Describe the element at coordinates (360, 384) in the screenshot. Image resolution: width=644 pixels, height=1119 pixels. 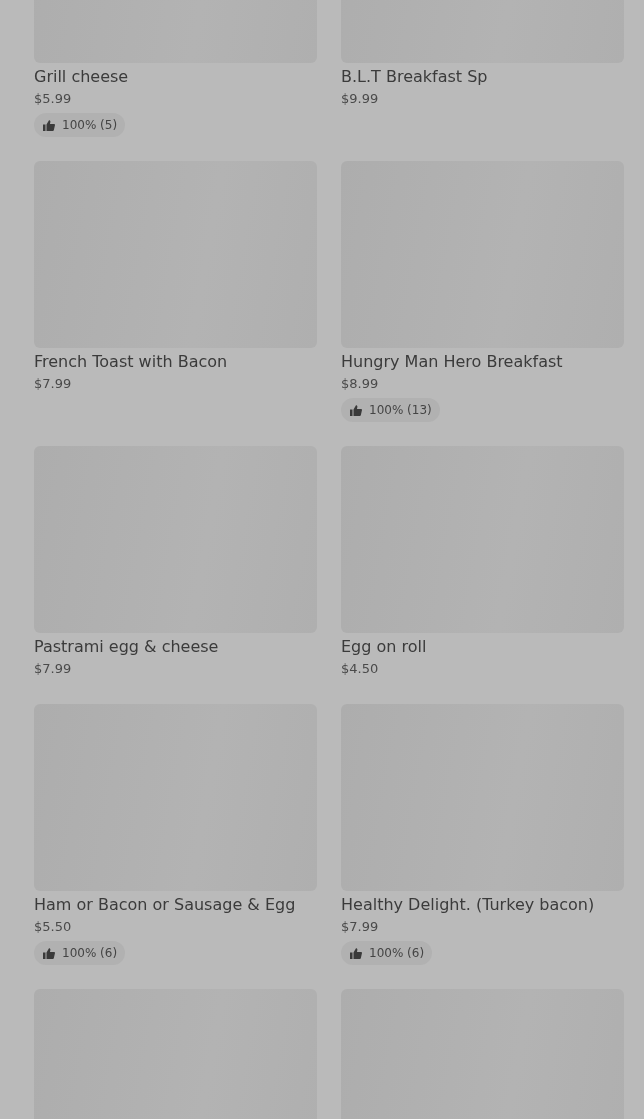
I see `item-price: $8.99` at that location.